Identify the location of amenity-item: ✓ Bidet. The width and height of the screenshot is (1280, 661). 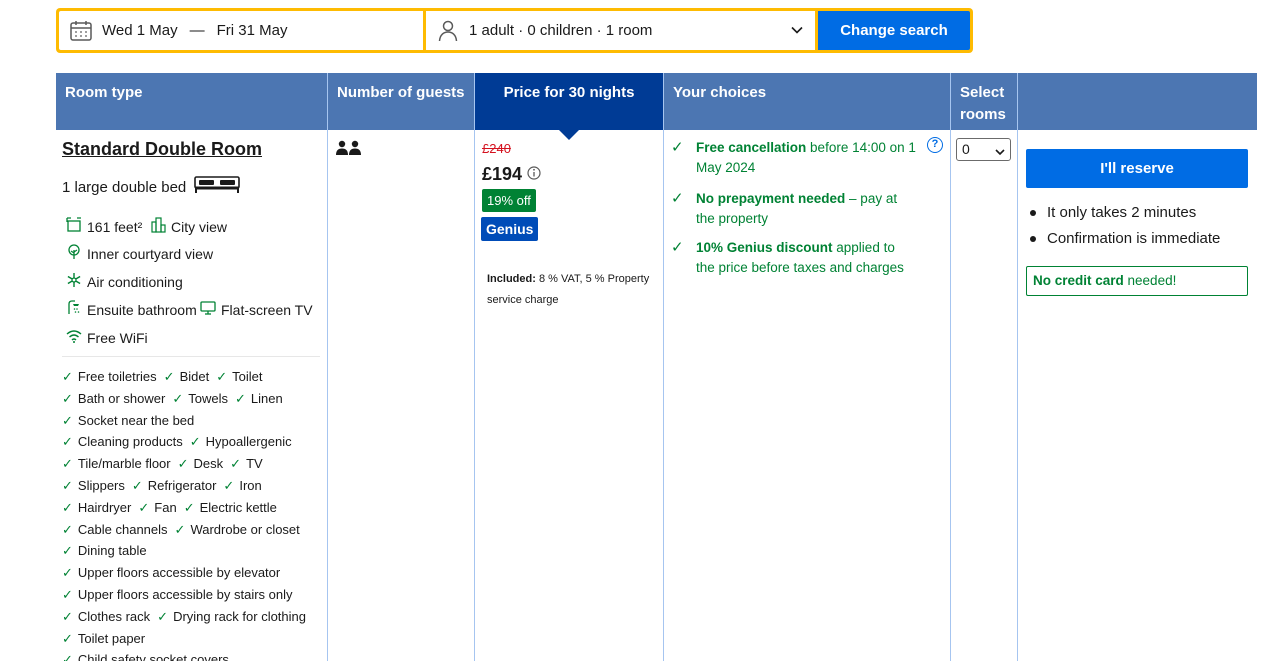
(187, 377).